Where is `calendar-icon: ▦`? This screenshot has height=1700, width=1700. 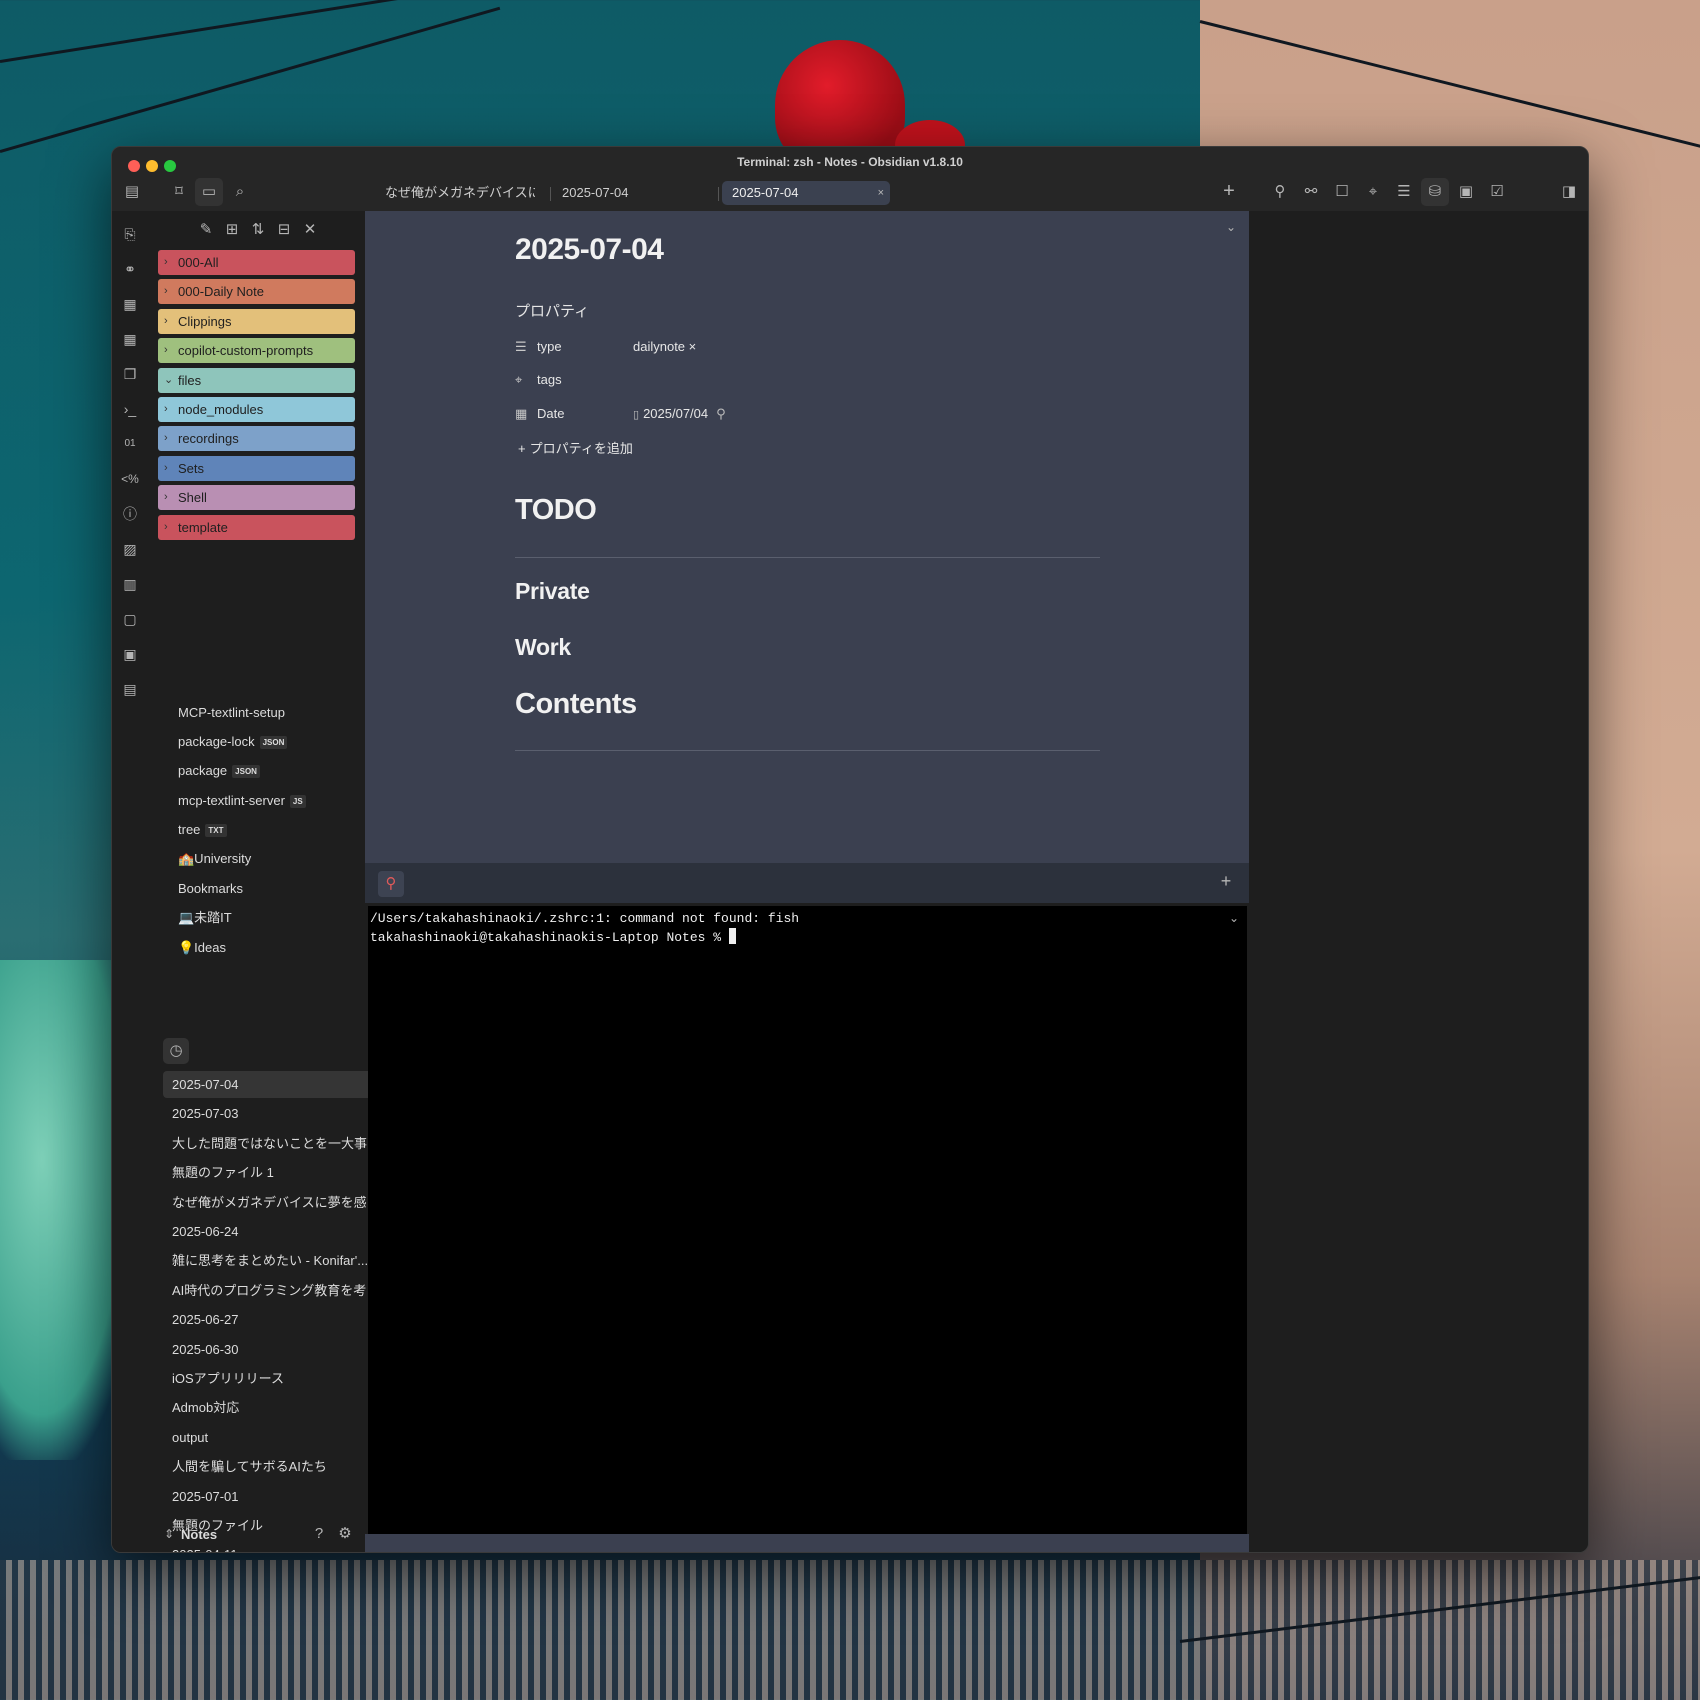 calendar-icon: ▦ is located at coordinates (130, 340).